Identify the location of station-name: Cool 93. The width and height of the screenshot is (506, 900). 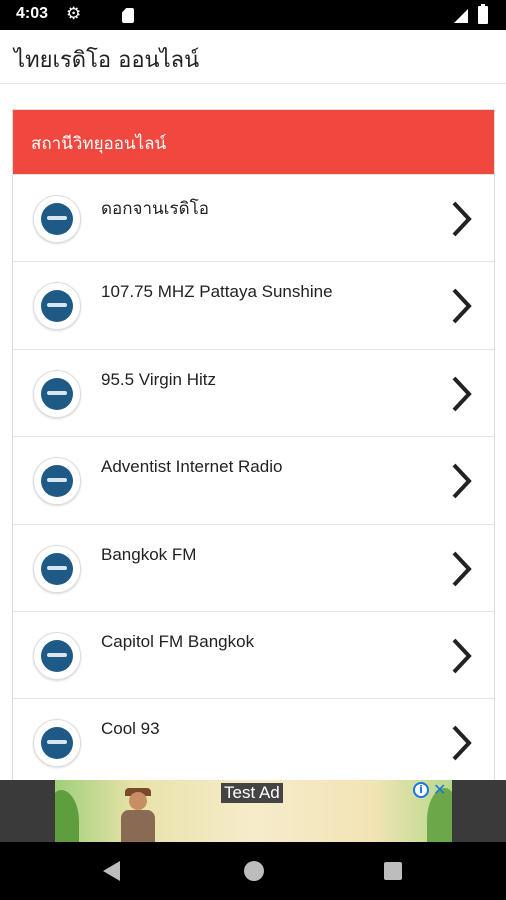
(130, 729).